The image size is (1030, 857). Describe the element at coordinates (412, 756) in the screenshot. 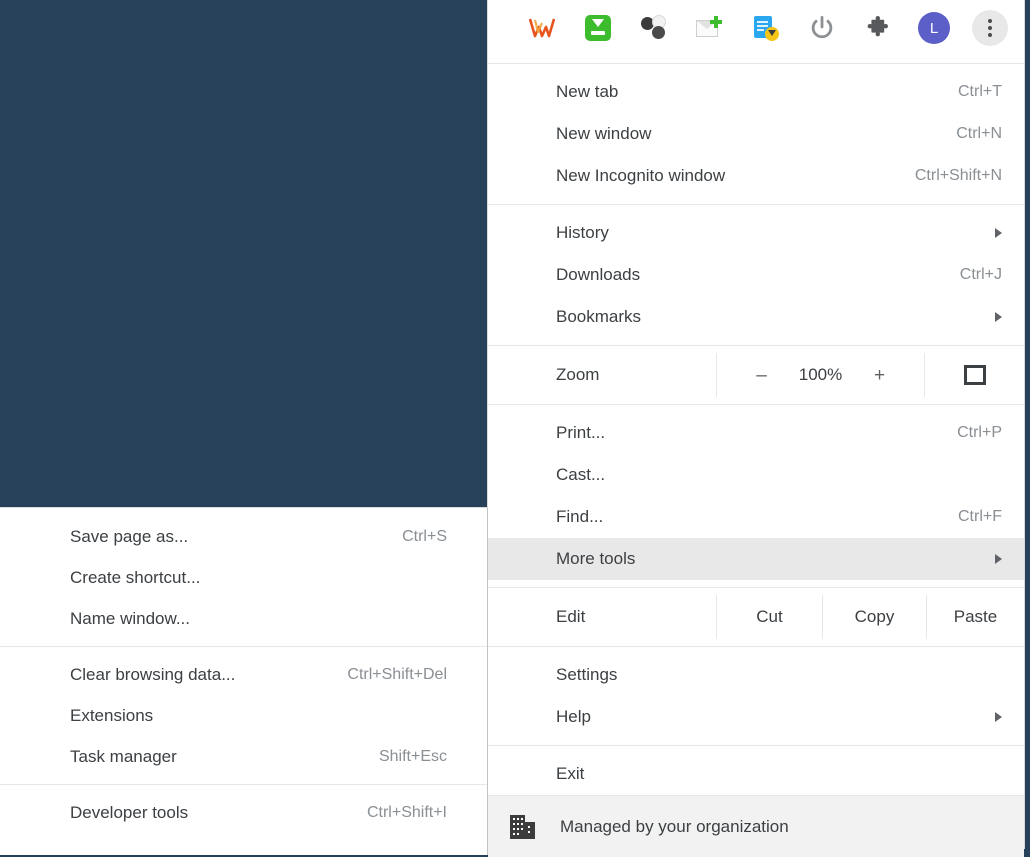

I see `menu-item-shortcut: Shift+Esc` at that location.